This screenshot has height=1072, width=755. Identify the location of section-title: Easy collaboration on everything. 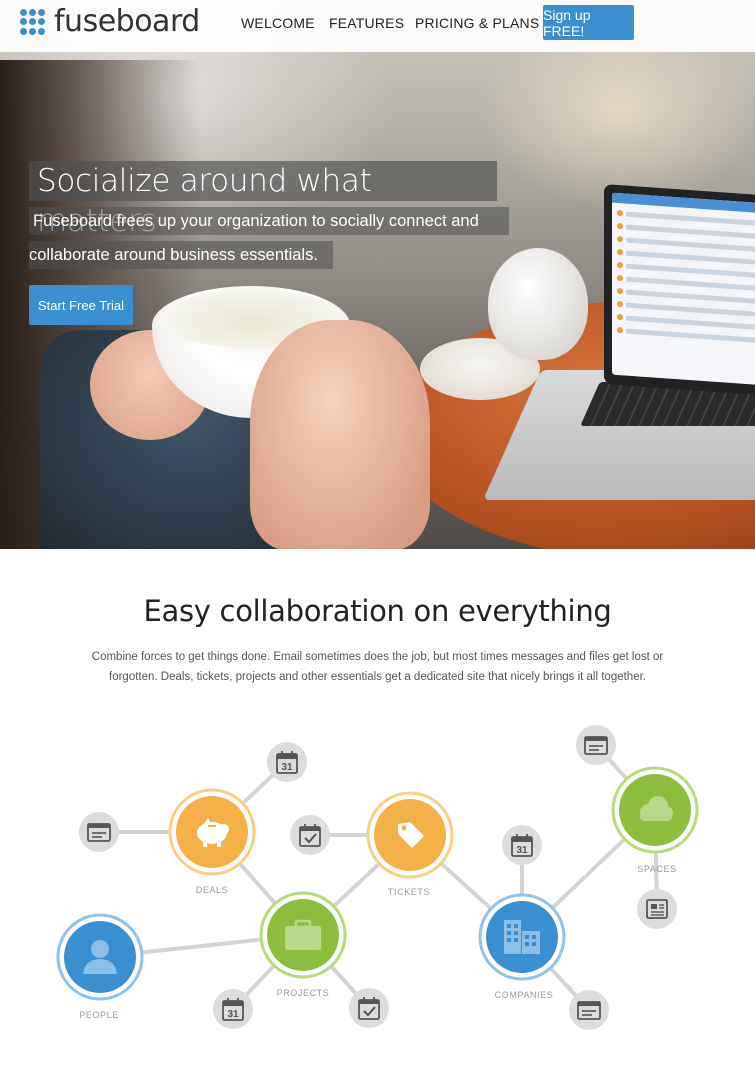
(377, 611).